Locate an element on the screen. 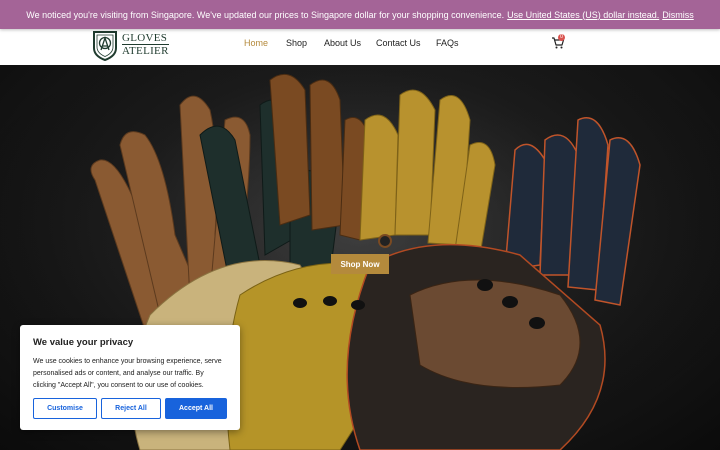 The height and width of the screenshot is (450, 720). nav-item-home: Home is located at coordinates (256, 43).